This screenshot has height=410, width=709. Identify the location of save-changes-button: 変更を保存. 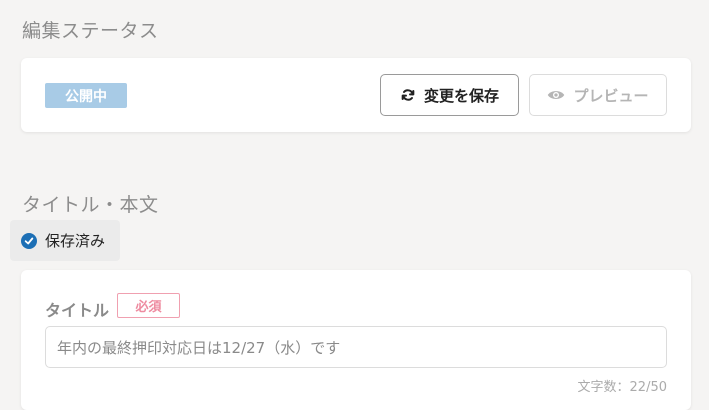
(449, 95).